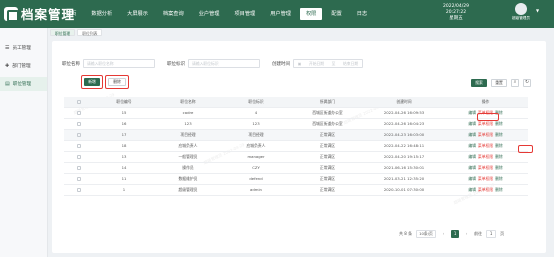  What do you see at coordinates (311, 14) in the screenshot?
I see `nav-permission: 权限` at bounding box center [311, 14].